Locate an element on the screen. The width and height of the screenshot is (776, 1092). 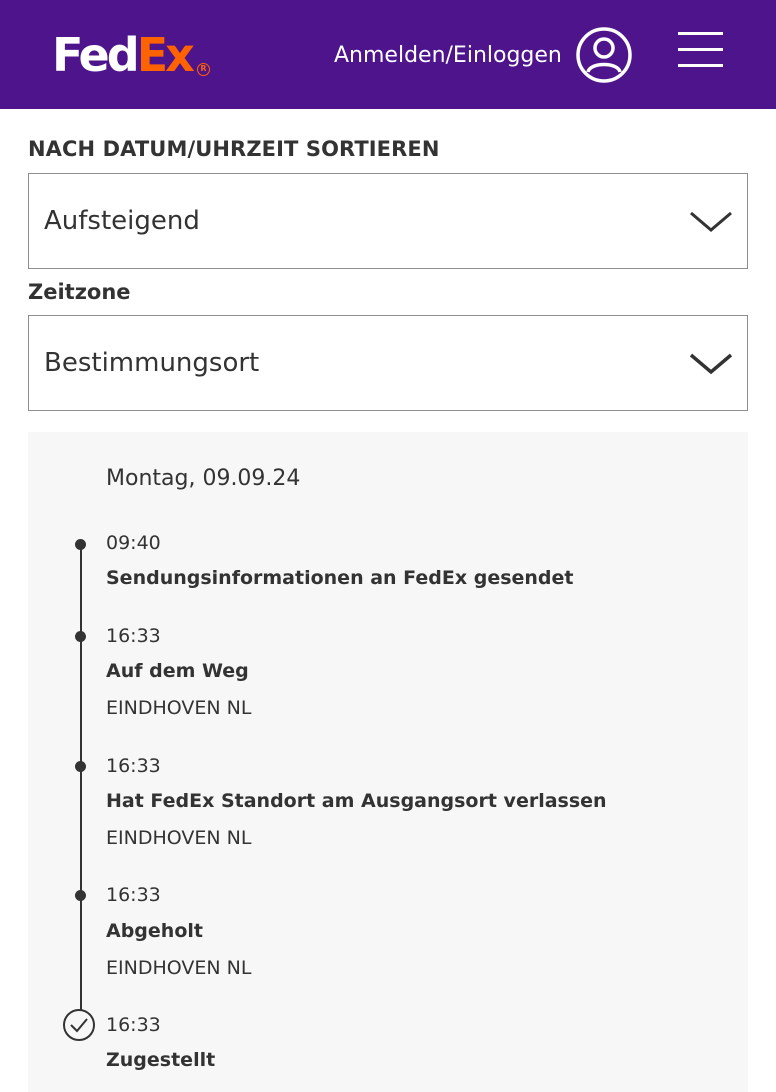
history-date: Montag, 09.09.24 is located at coordinates (203, 478).